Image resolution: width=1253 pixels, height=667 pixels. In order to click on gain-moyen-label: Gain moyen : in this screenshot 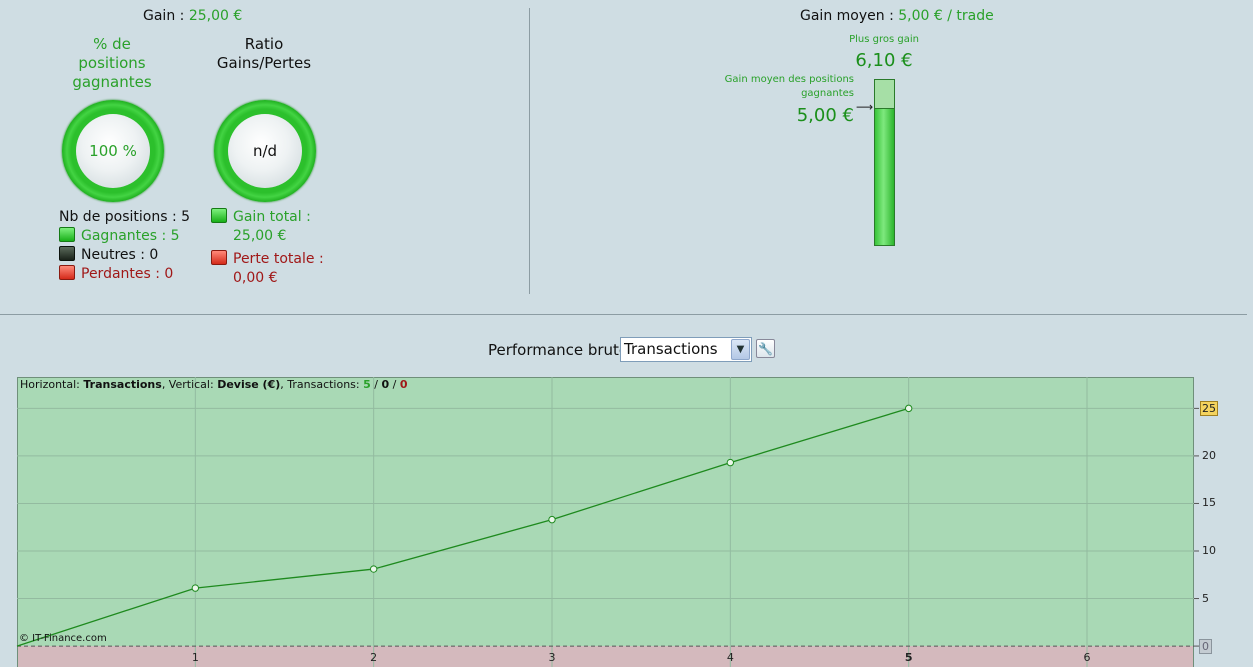, I will do `click(849, 16)`.